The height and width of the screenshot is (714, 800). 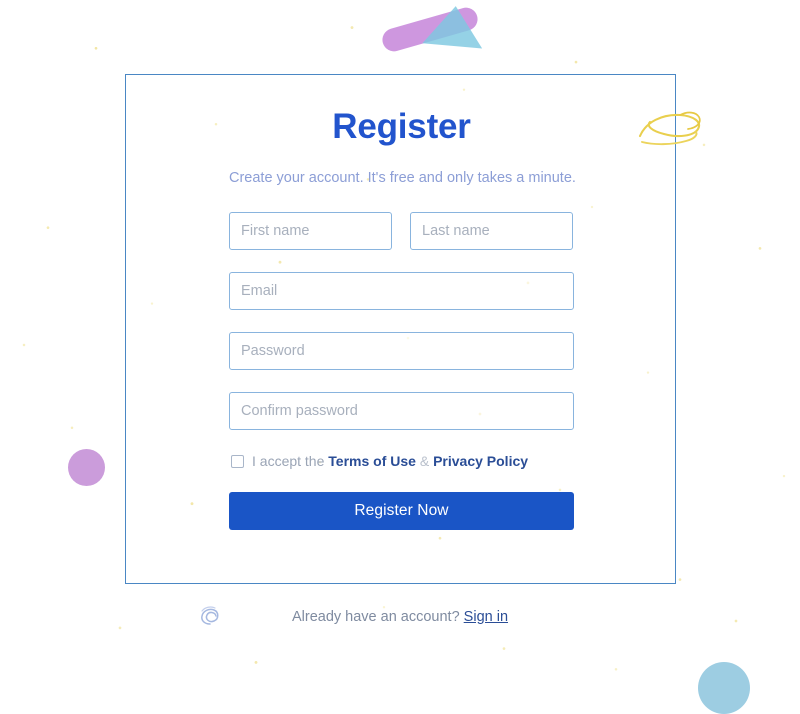 I want to click on confirm-password-input, so click(x=401, y=411).